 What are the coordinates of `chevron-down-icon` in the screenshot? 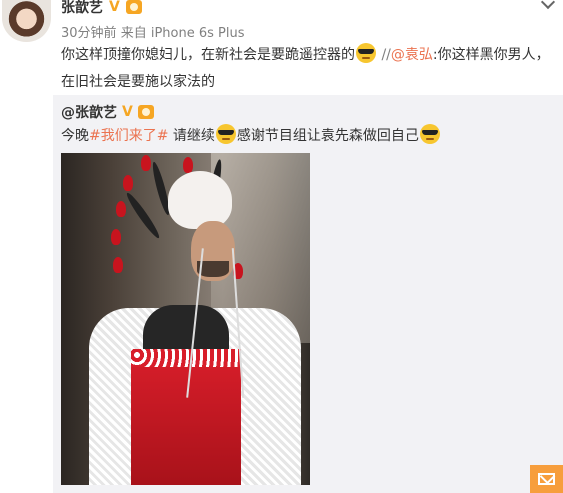 It's located at (548, 5).